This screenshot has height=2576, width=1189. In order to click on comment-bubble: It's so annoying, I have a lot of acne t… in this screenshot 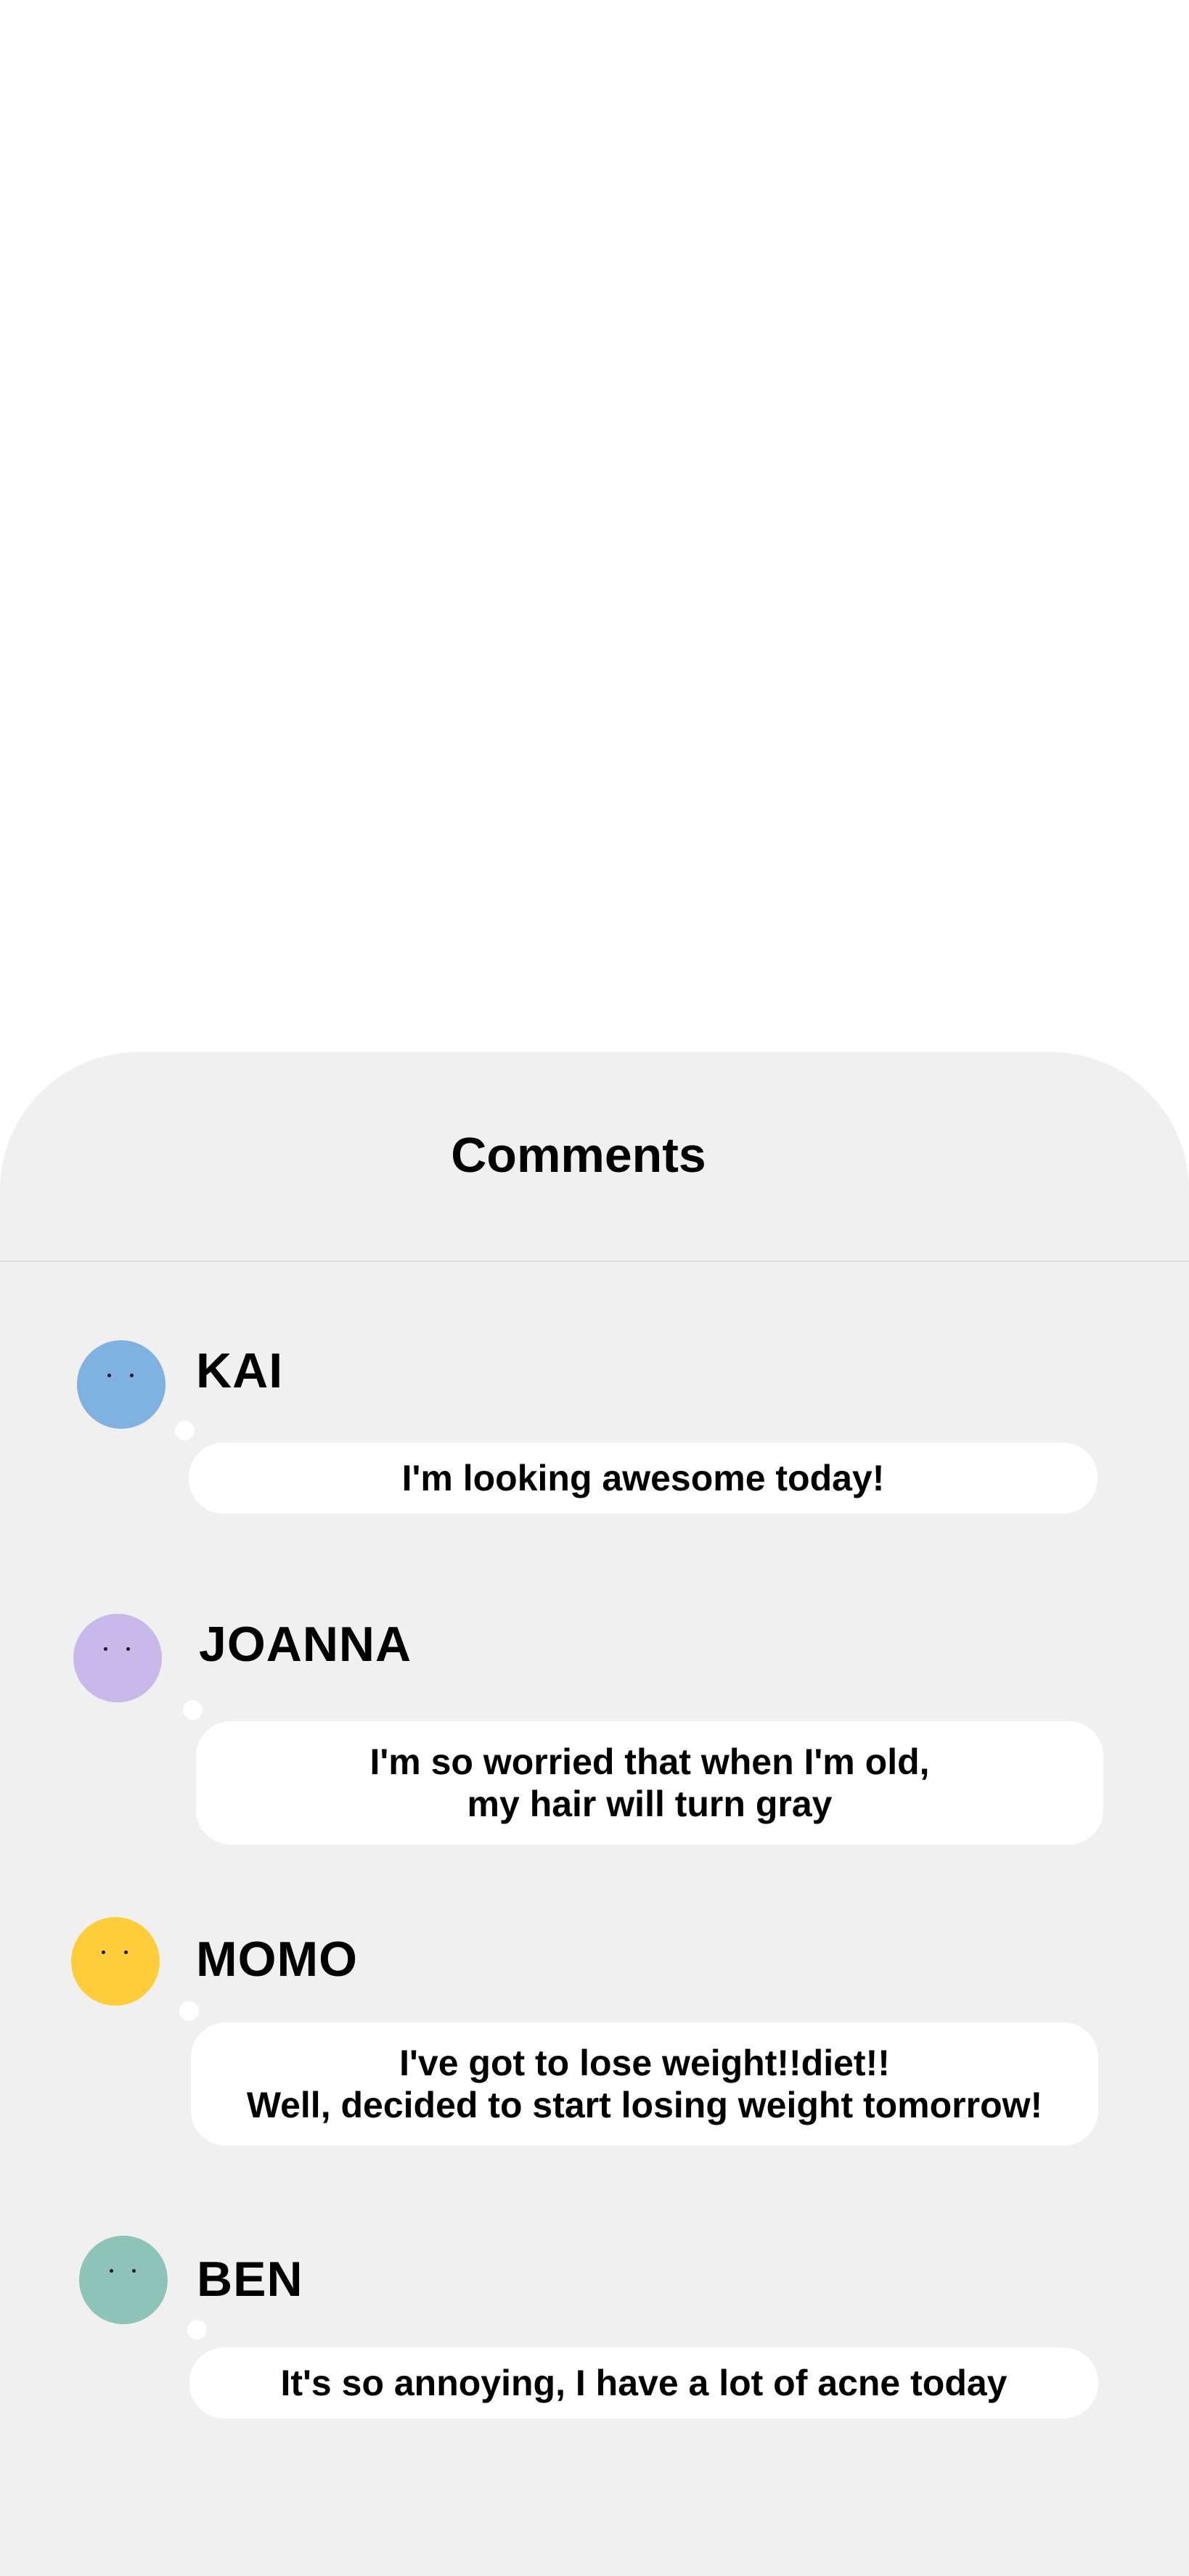, I will do `click(643, 2383)`.